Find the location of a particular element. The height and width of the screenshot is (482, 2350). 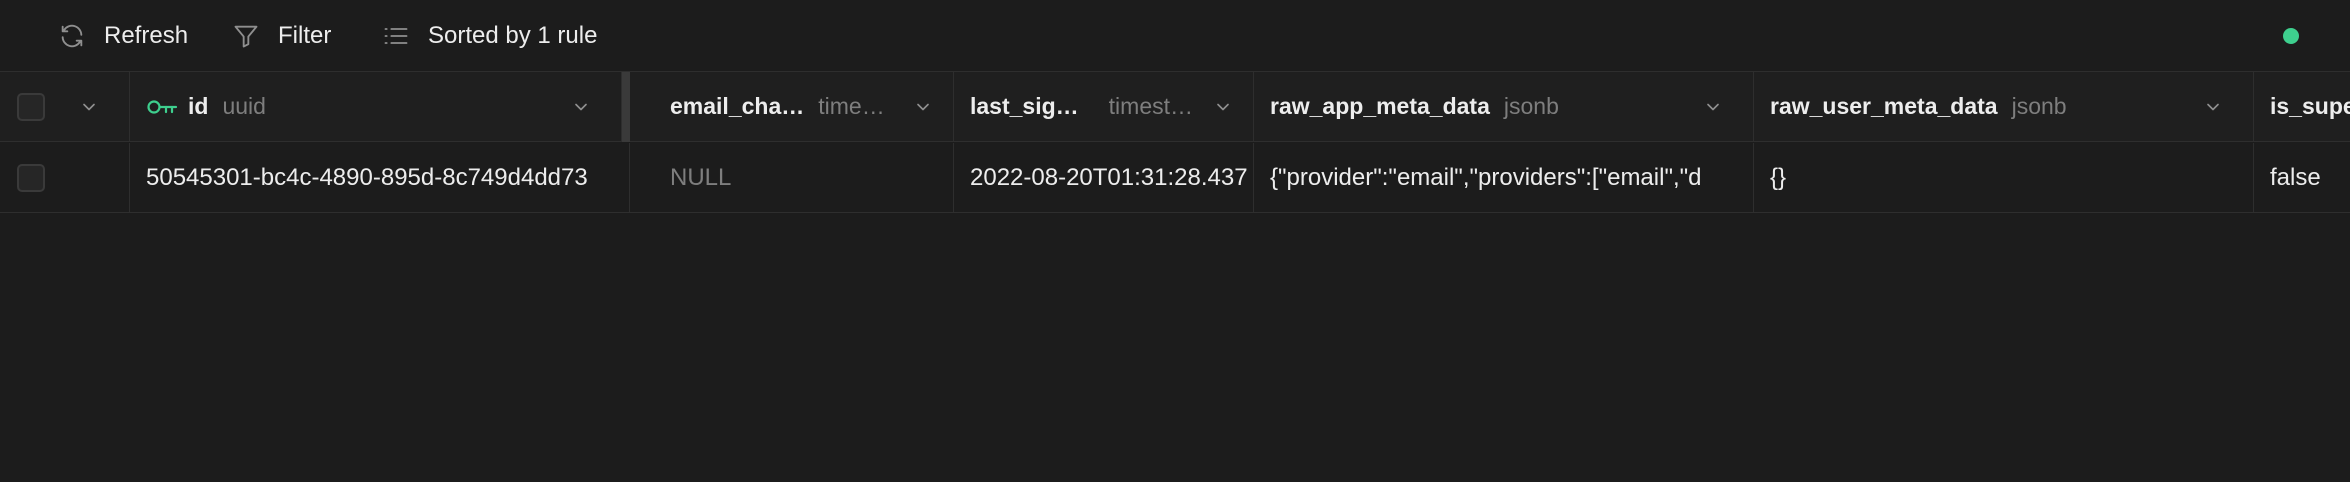

column-name: raw_user_meta_data is located at coordinates (1884, 106).